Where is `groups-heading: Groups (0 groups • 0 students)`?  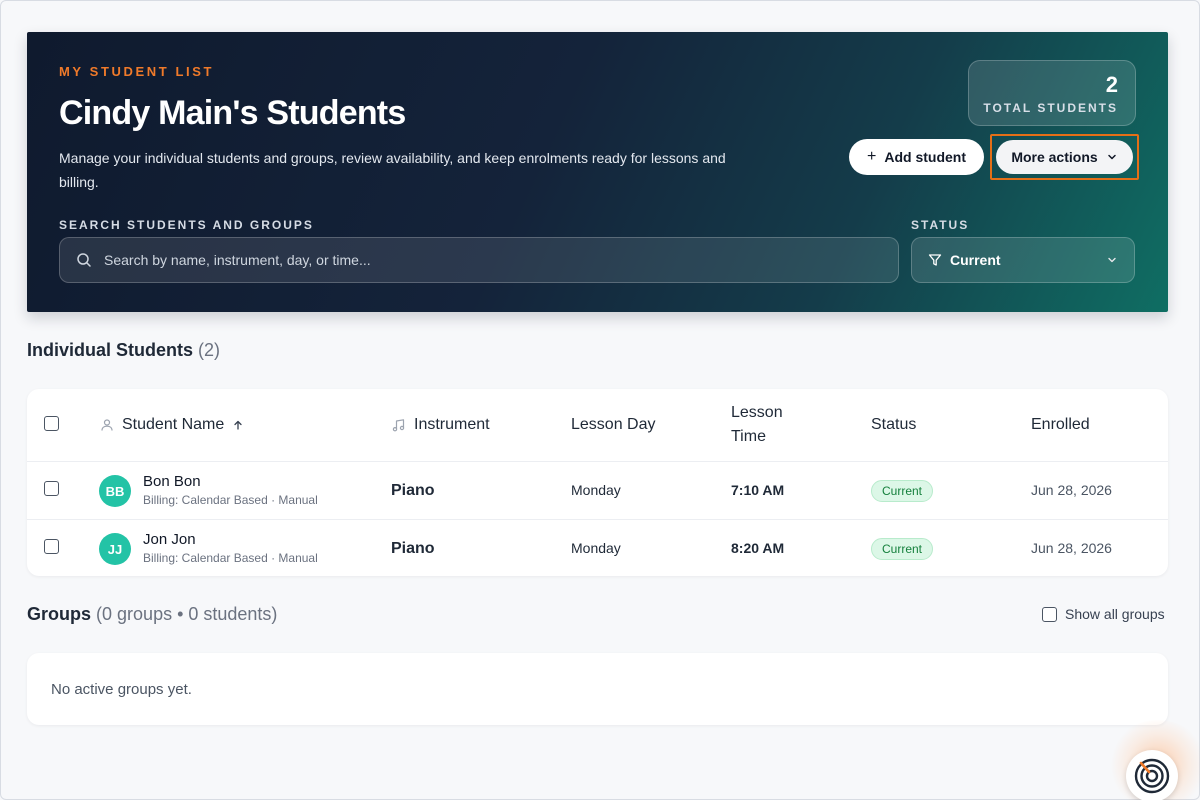 groups-heading: Groups (0 groups • 0 students) is located at coordinates (152, 614).